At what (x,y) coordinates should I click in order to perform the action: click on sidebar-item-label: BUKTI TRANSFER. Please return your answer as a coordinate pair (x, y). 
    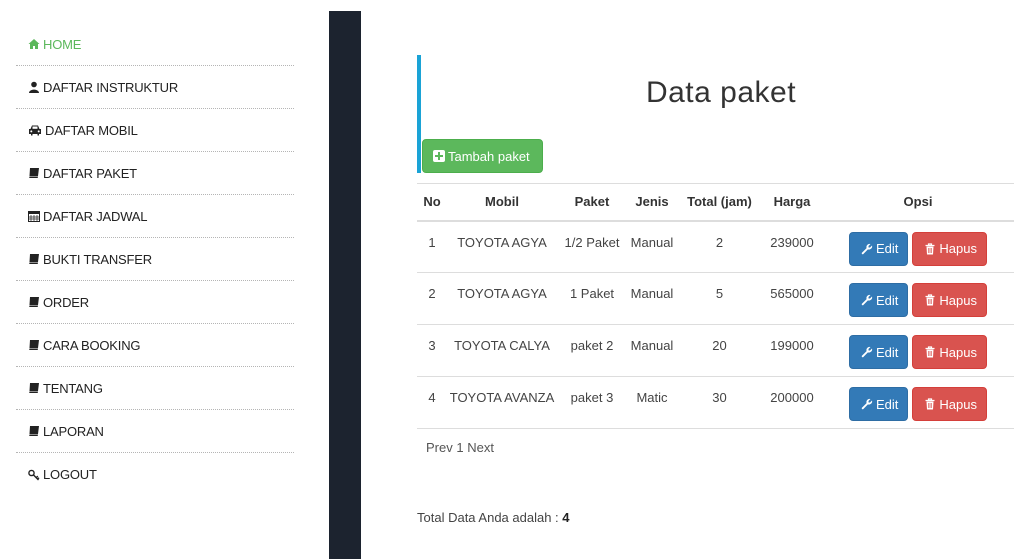
    Looking at the image, I should click on (97, 259).